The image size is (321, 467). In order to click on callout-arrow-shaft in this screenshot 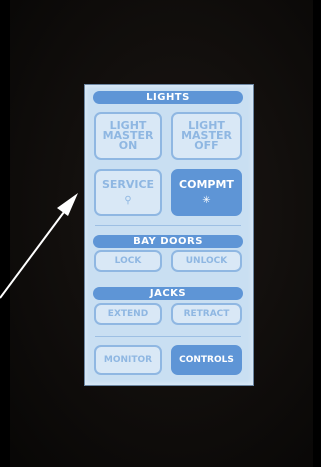, I will do `click(32, 255)`.